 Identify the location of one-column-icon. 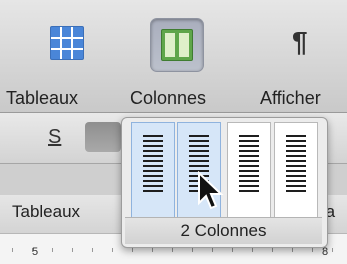
(153, 165).